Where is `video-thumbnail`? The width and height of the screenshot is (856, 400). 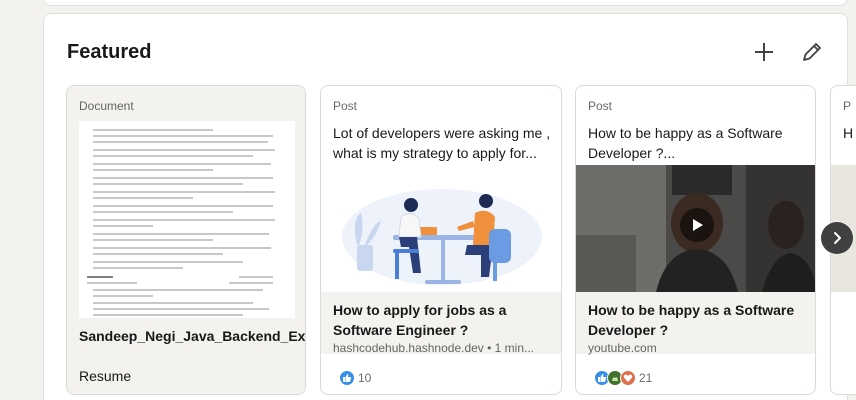 video-thumbnail is located at coordinates (695, 228).